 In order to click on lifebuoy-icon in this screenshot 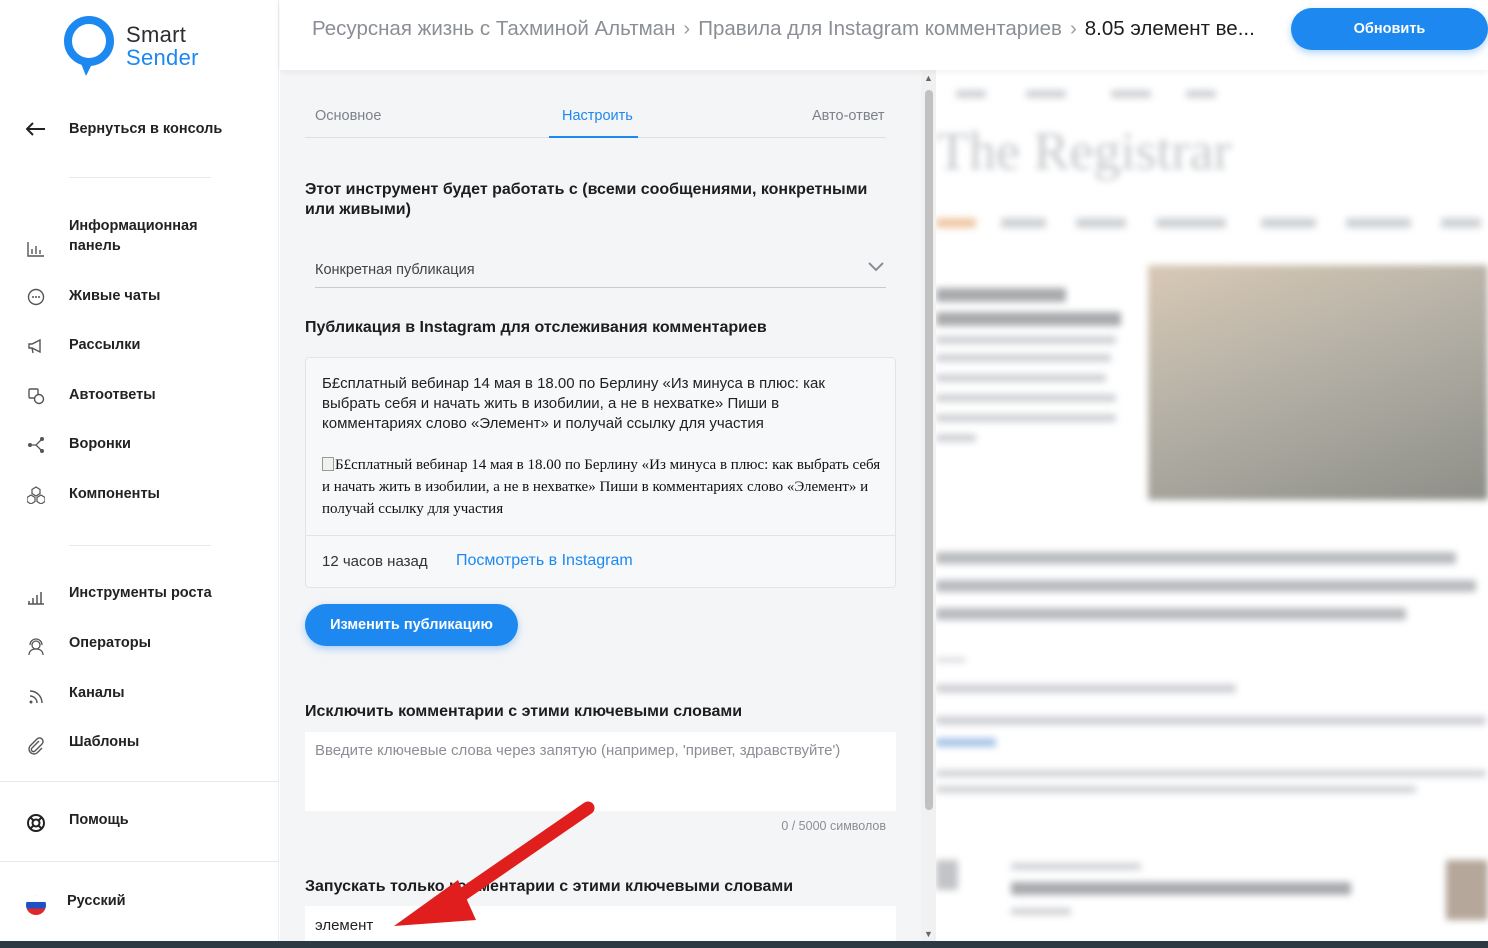, I will do `click(36, 823)`.